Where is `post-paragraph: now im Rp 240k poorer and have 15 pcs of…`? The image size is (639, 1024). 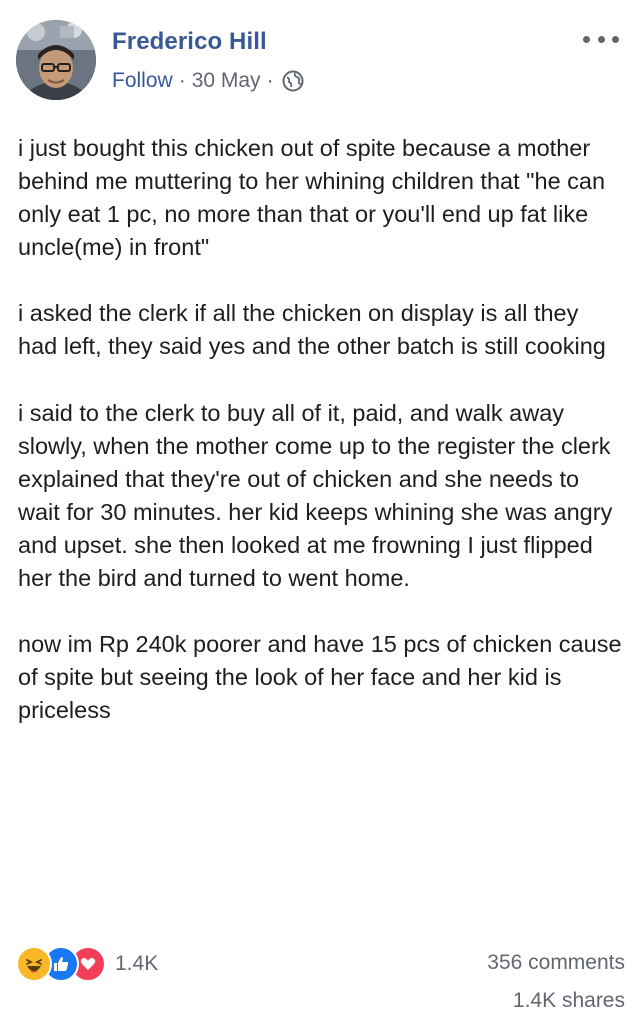
post-paragraph: now im Rp 240k poorer and have 15 pcs of… is located at coordinates (323, 677).